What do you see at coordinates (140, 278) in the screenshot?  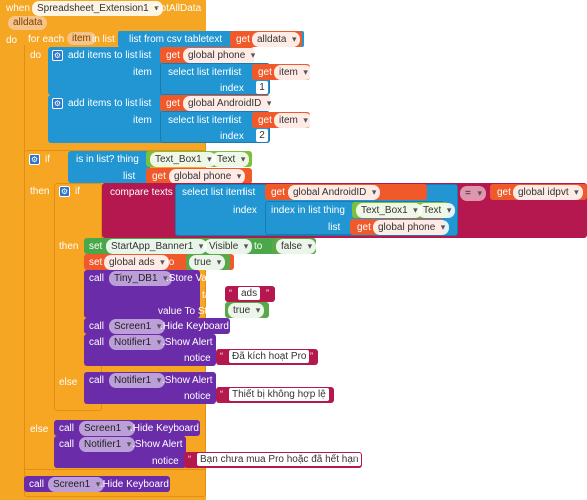 I see `tinydb-component-dropdown: Tiny_DB1` at bounding box center [140, 278].